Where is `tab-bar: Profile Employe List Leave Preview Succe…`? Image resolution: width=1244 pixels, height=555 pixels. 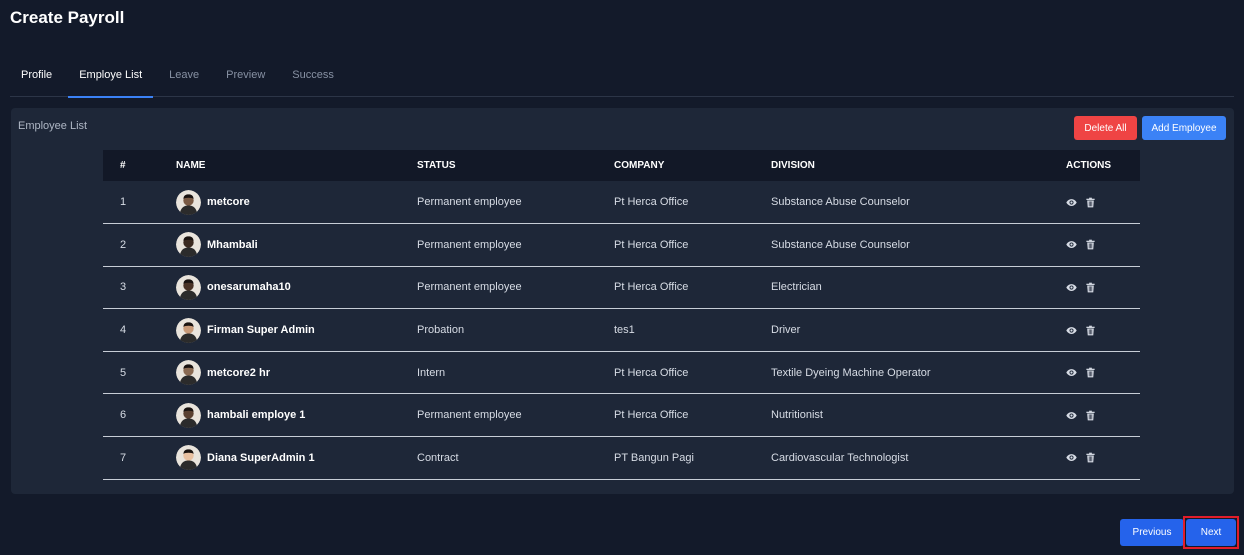
tab-bar: Profile Employe List Leave Preview Succe… is located at coordinates (622, 80).